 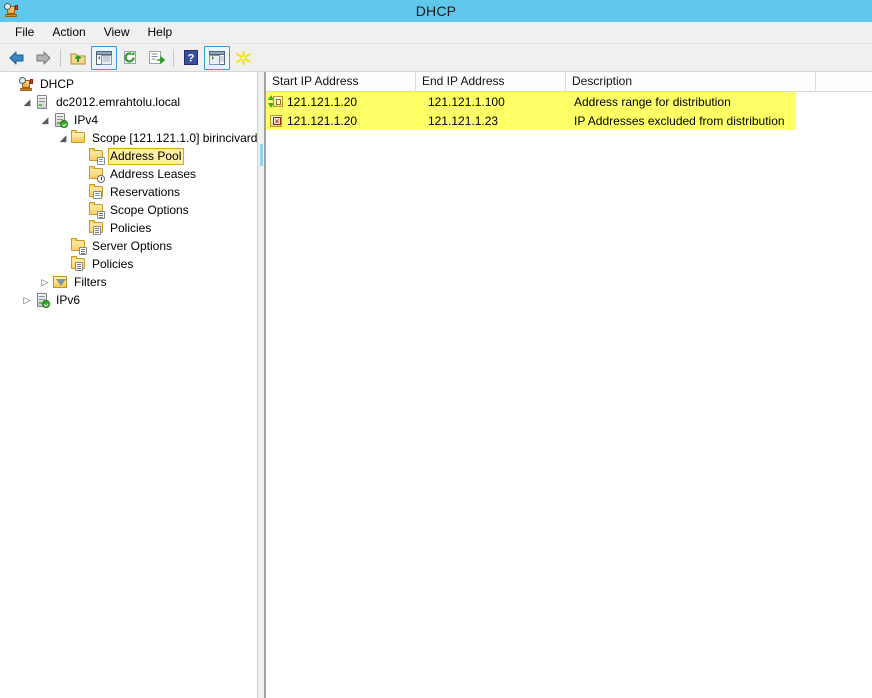 I want to click on tree-node-server-options: ▷ Server Options, so click(x=128, y=246).